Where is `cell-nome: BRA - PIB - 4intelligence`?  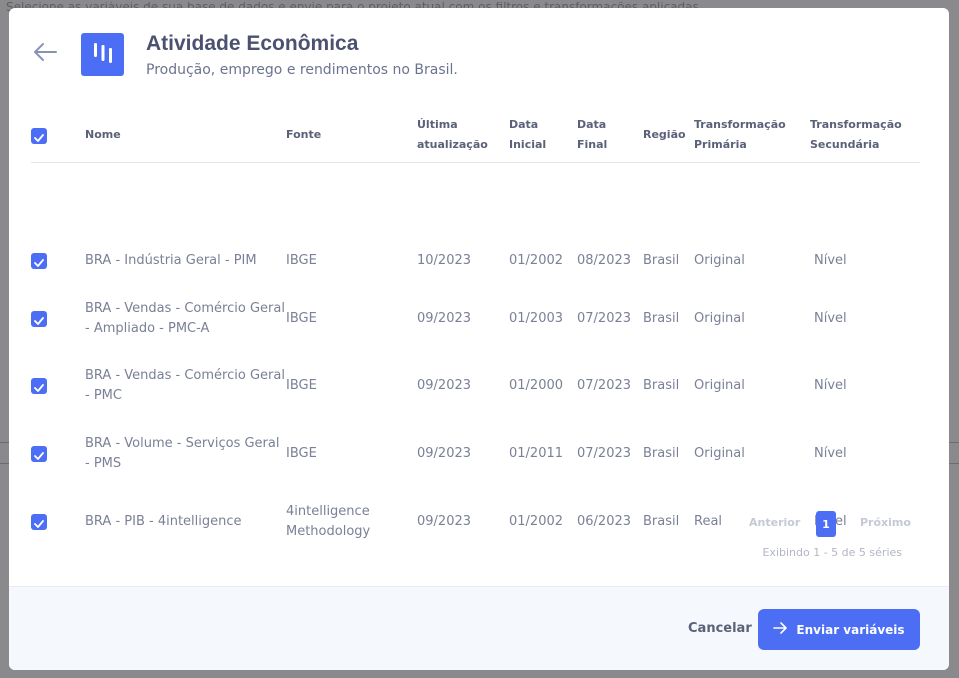 cell-nome: BRA - PIB - 4intelligence is located at coordinates (163, 522).